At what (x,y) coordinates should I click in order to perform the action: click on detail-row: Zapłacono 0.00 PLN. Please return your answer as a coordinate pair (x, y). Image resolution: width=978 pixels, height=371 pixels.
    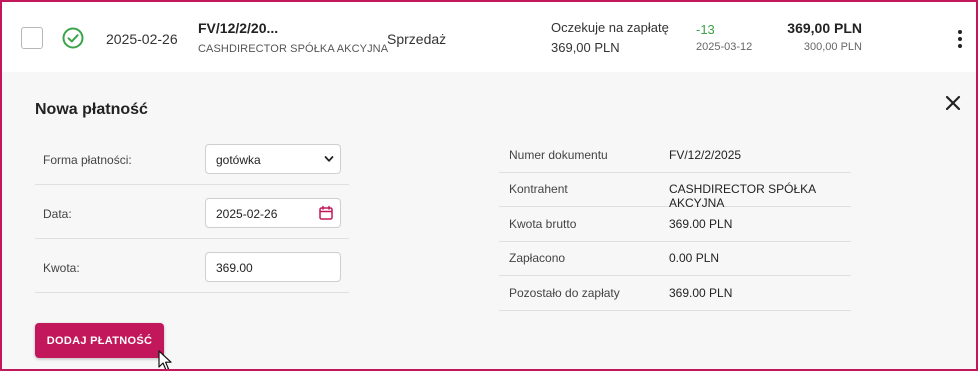
    Looking at the image, I should click on (675, 258).